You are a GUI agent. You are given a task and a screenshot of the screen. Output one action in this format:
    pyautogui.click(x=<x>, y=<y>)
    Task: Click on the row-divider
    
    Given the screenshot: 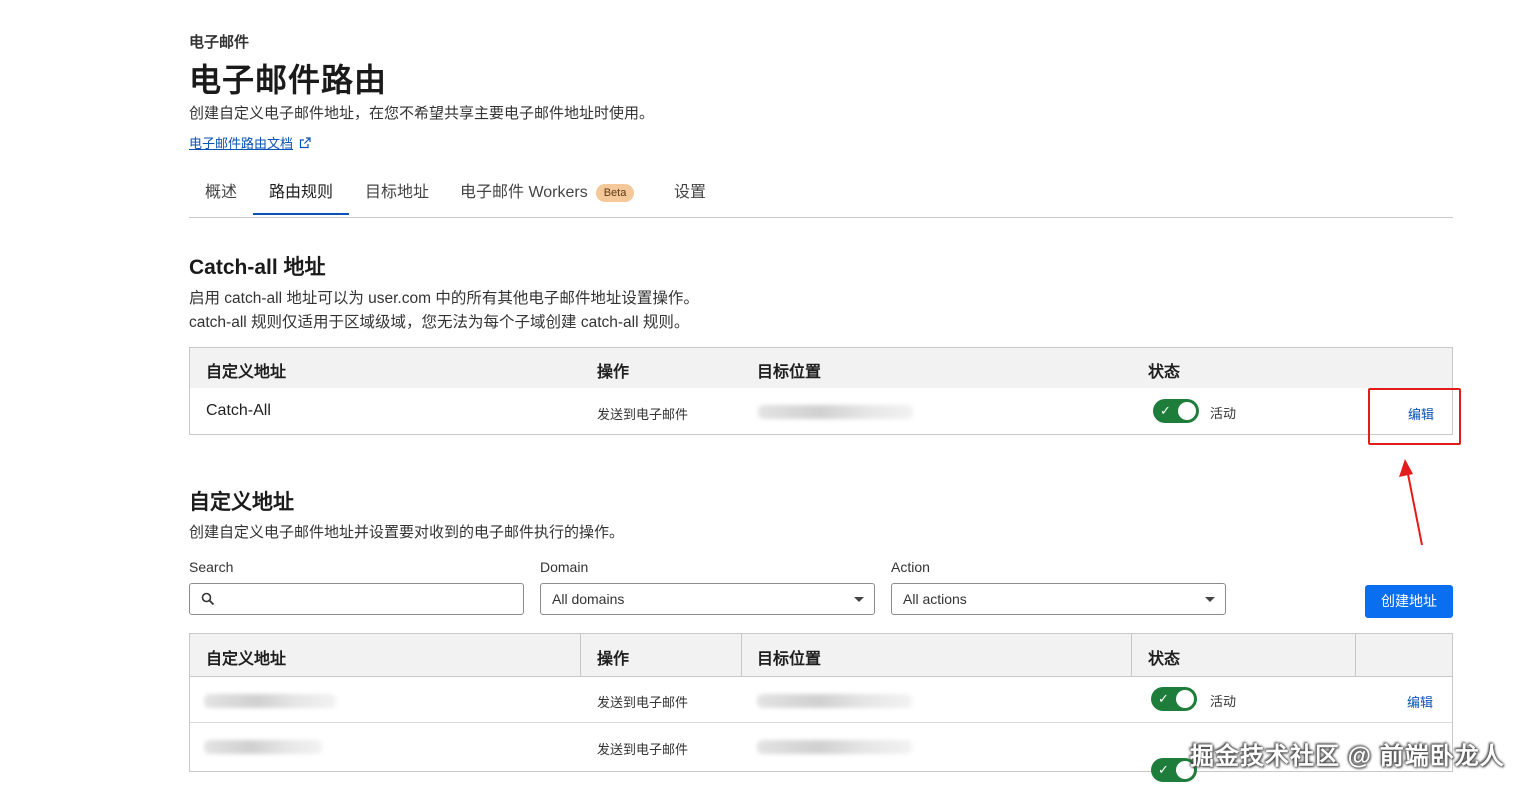 What is the action you would take?
    pyautogui.click(x=821, y=722)
    